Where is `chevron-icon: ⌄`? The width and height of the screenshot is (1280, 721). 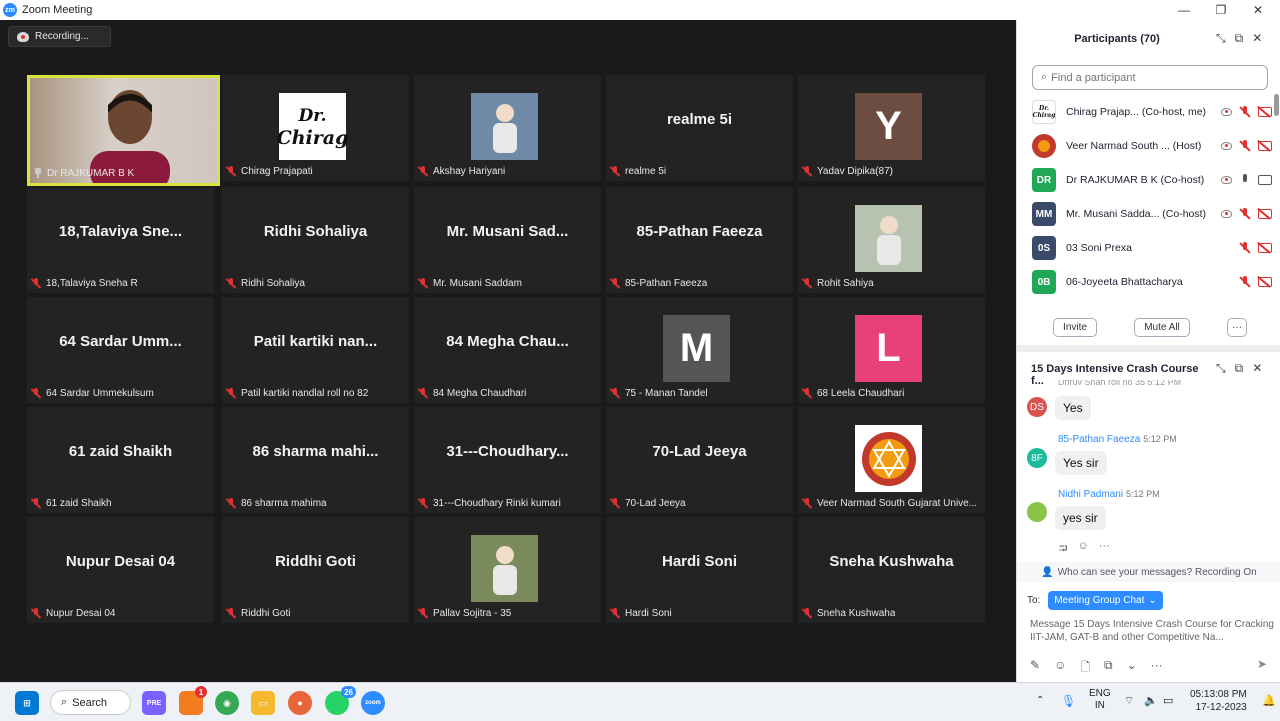 chevron-icon: ⌄ is located at coordinates (1132, 668).